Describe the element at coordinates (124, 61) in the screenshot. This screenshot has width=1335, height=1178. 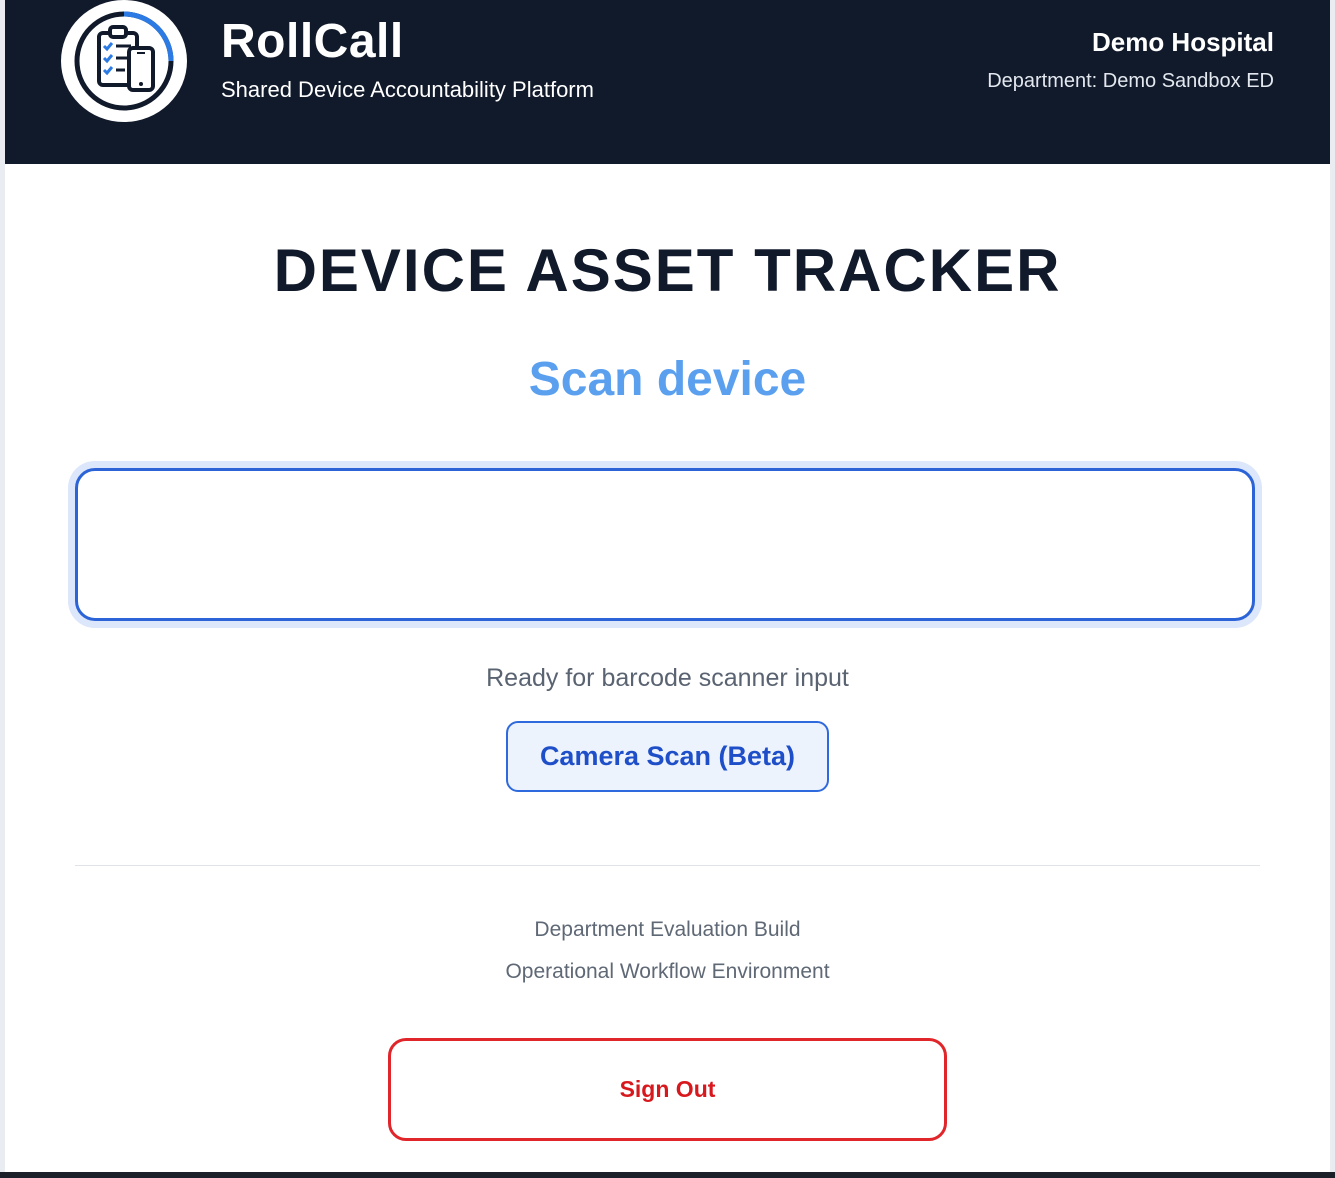
I see `clipboard-phone-icon` at that location.